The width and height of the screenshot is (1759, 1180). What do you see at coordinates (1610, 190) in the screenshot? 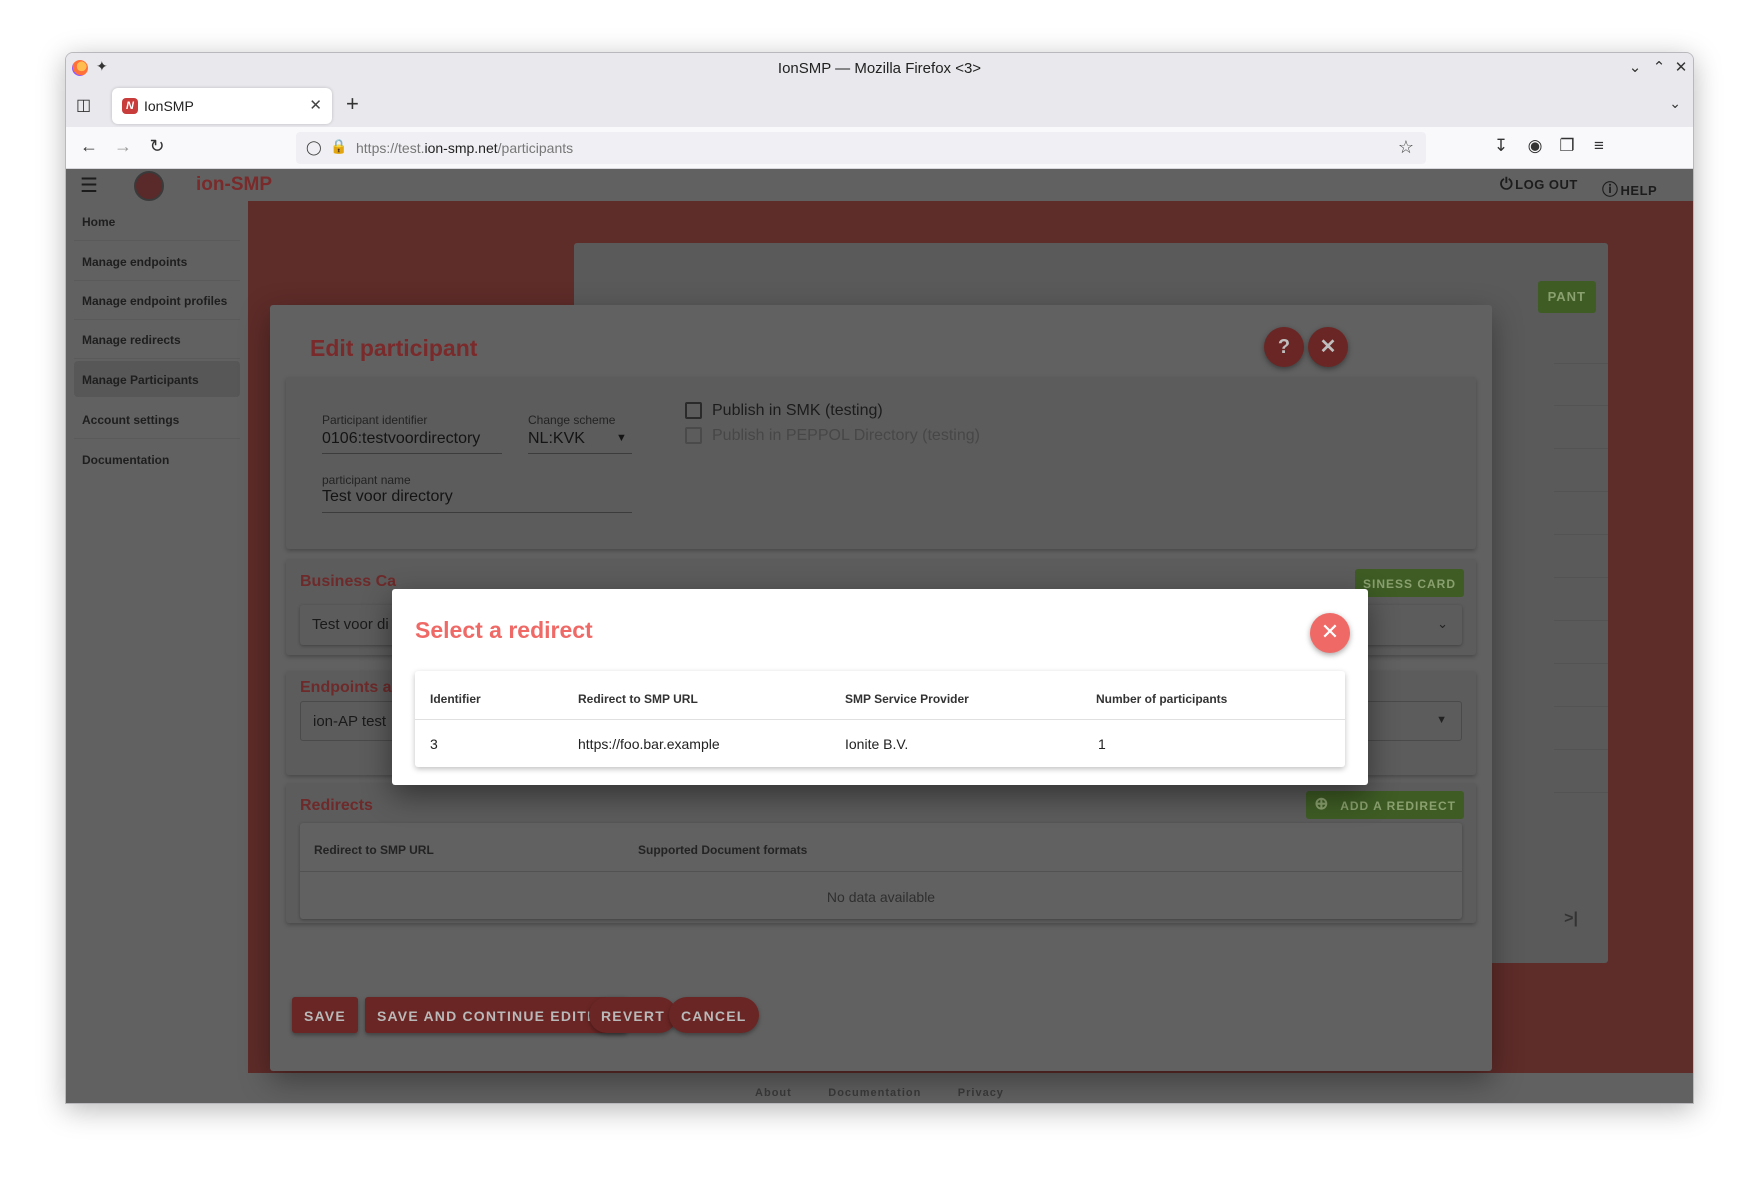
I see `help-circle-icon: ⓘ` at bounding box center [1610, 190].